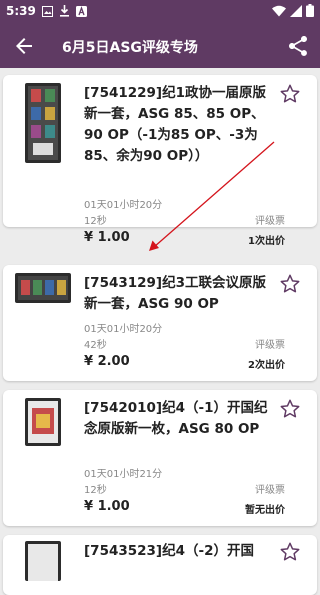  What do you see at coordinates (266, 365) in the screenshot?
I see `bid-status: 2次出价` at bounding box center [266, 365].